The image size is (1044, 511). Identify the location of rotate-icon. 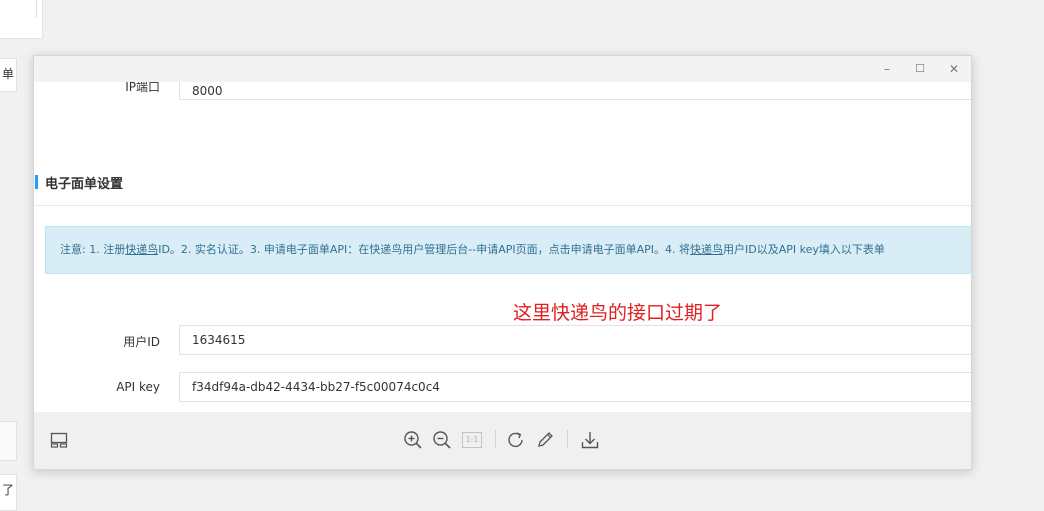
(516, 440).